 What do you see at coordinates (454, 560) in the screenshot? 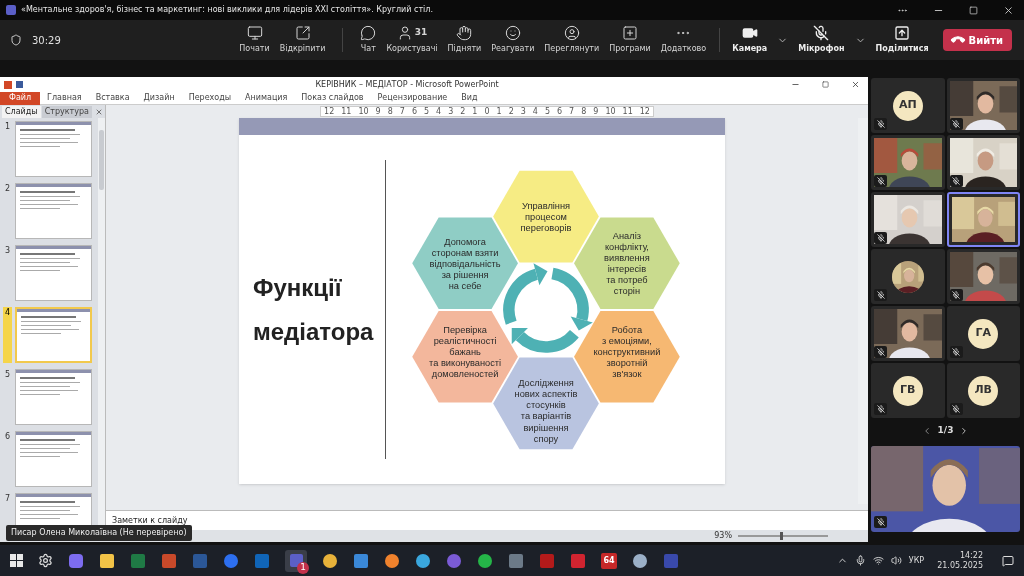
I see `phone-chat-icon` at bounding box center [454, 560].